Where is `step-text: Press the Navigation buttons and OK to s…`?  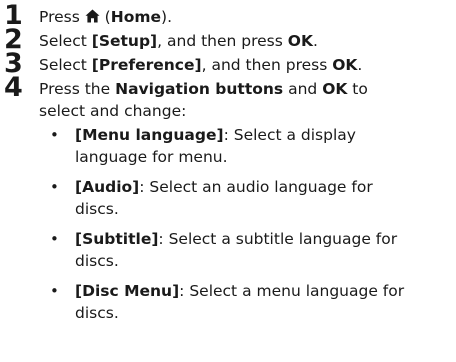 step-text: Press the Navigation buttons and OK to s… is located at coordinates (203, 100).